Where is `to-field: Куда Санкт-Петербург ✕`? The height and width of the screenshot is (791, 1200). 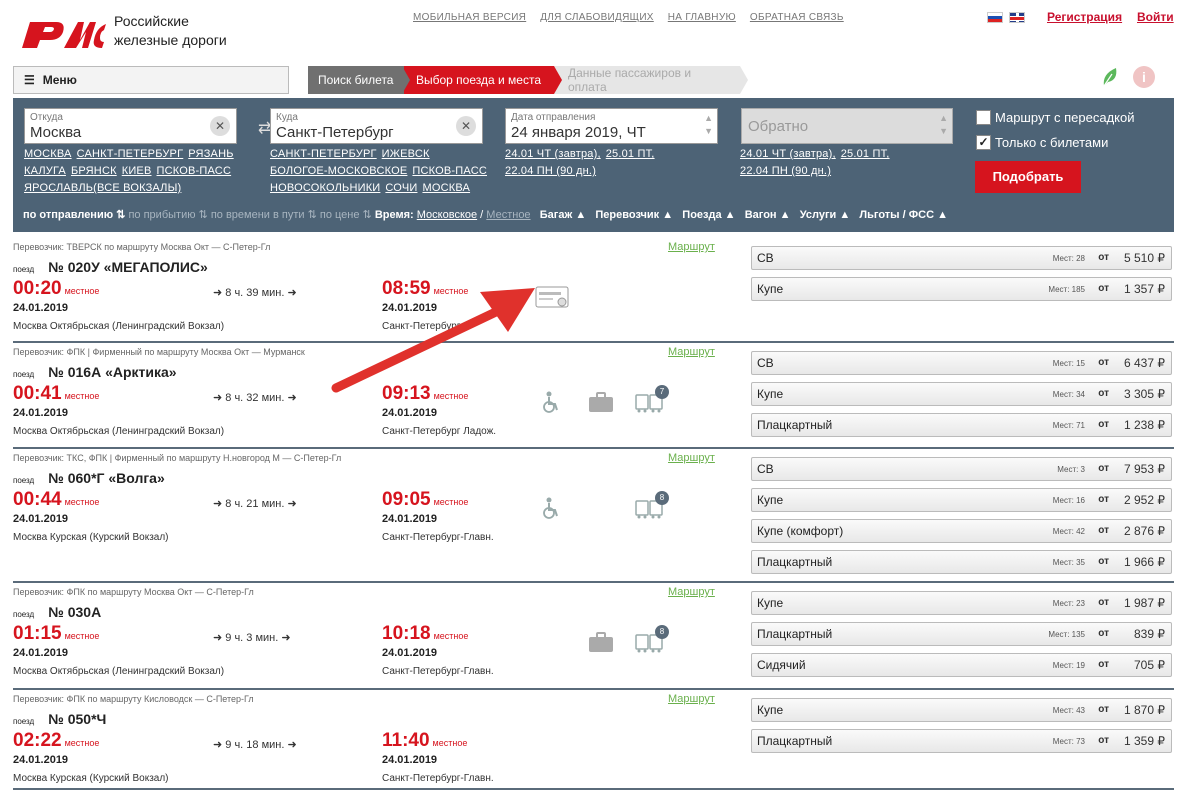
to-field: Куда Санкт-Петербург ✕ is located at coordinates (376, 126).